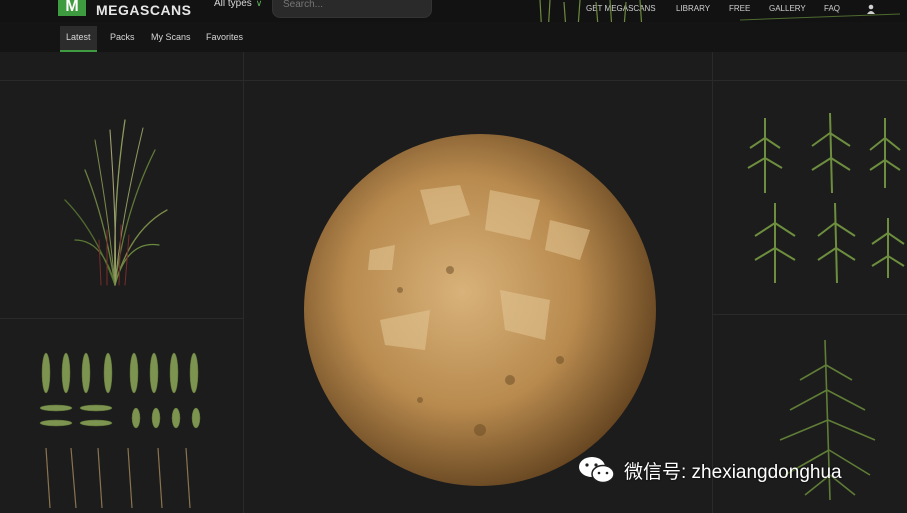  Describe the element at coordinates (115, 200) in the screenshot. I see `asset-tile-grass` at that location.